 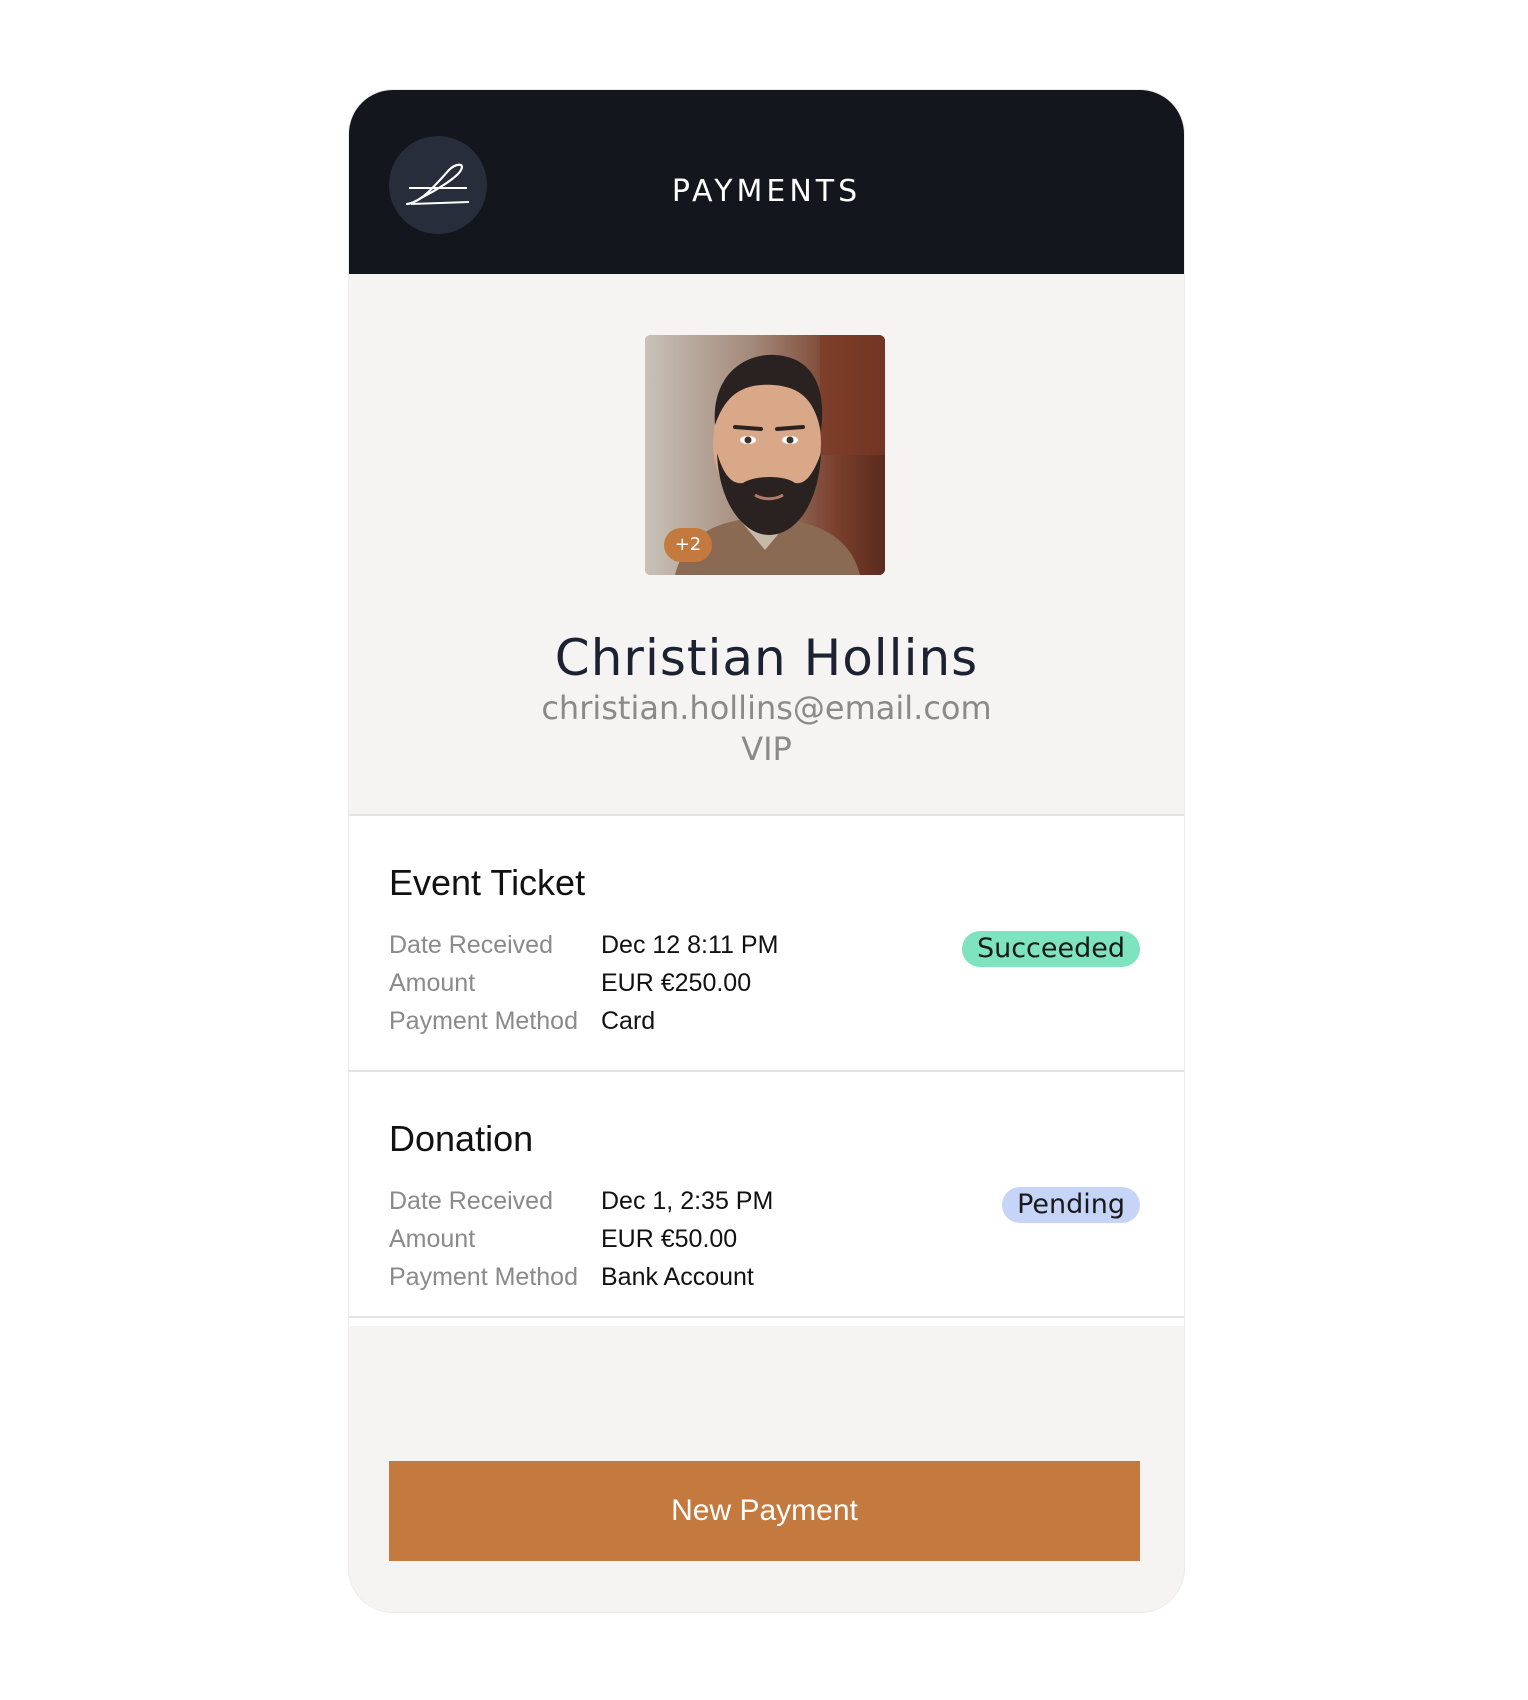 I want to click on page-title: PAYMENTS, so click(x=766, y=191).